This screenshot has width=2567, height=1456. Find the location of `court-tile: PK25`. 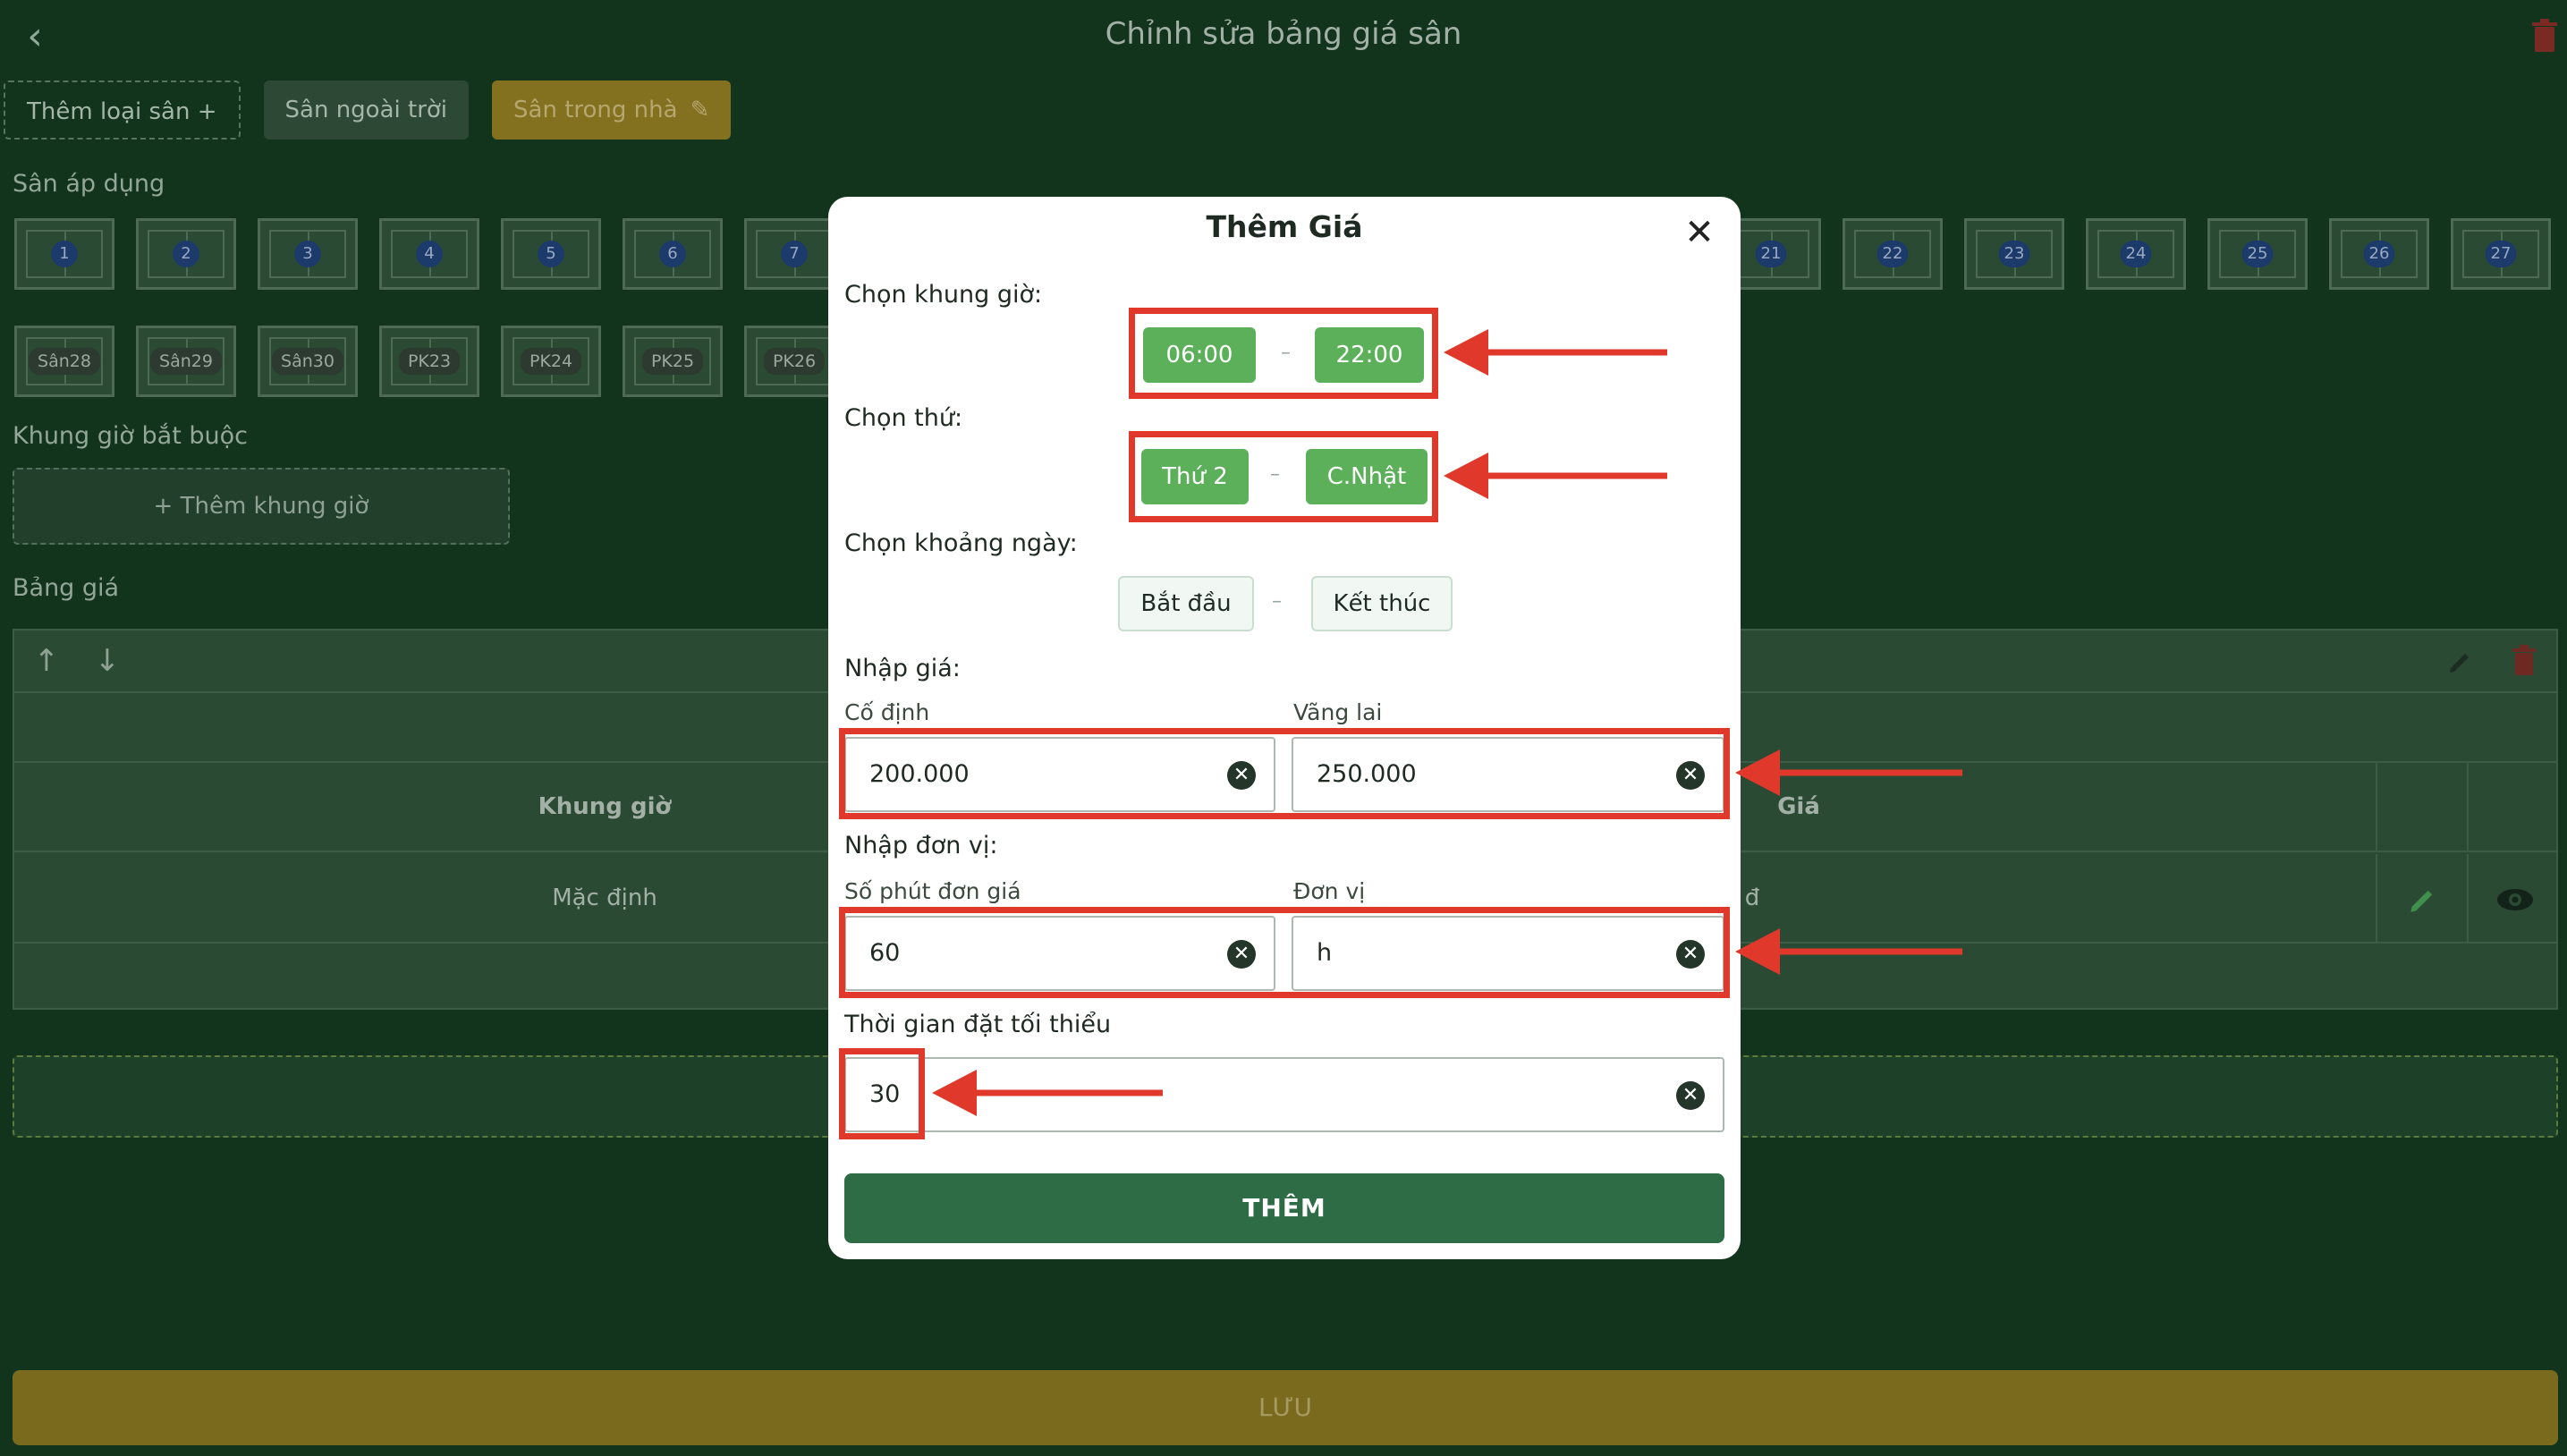

court-tile: PK25 is located at coordinates (673, 361).